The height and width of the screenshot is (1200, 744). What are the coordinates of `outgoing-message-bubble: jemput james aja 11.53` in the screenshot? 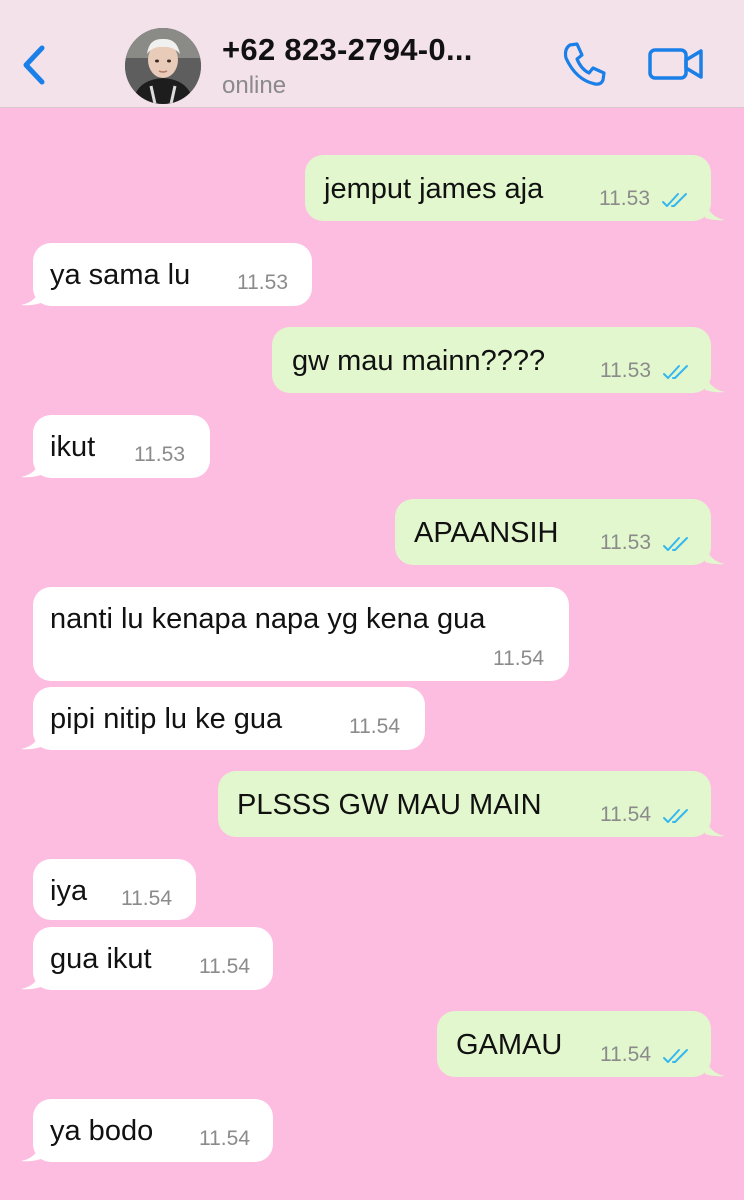 It's located at (515, 188).